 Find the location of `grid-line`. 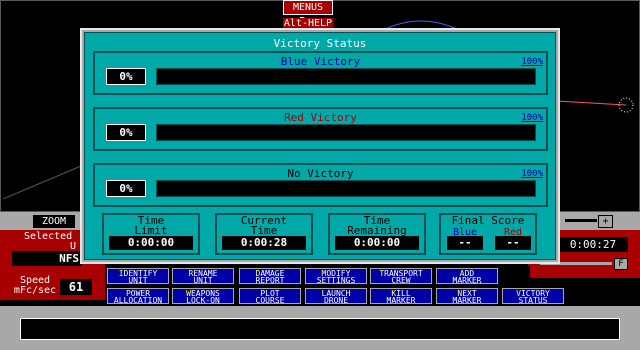

grid-line is located at coordinates (42, 182).